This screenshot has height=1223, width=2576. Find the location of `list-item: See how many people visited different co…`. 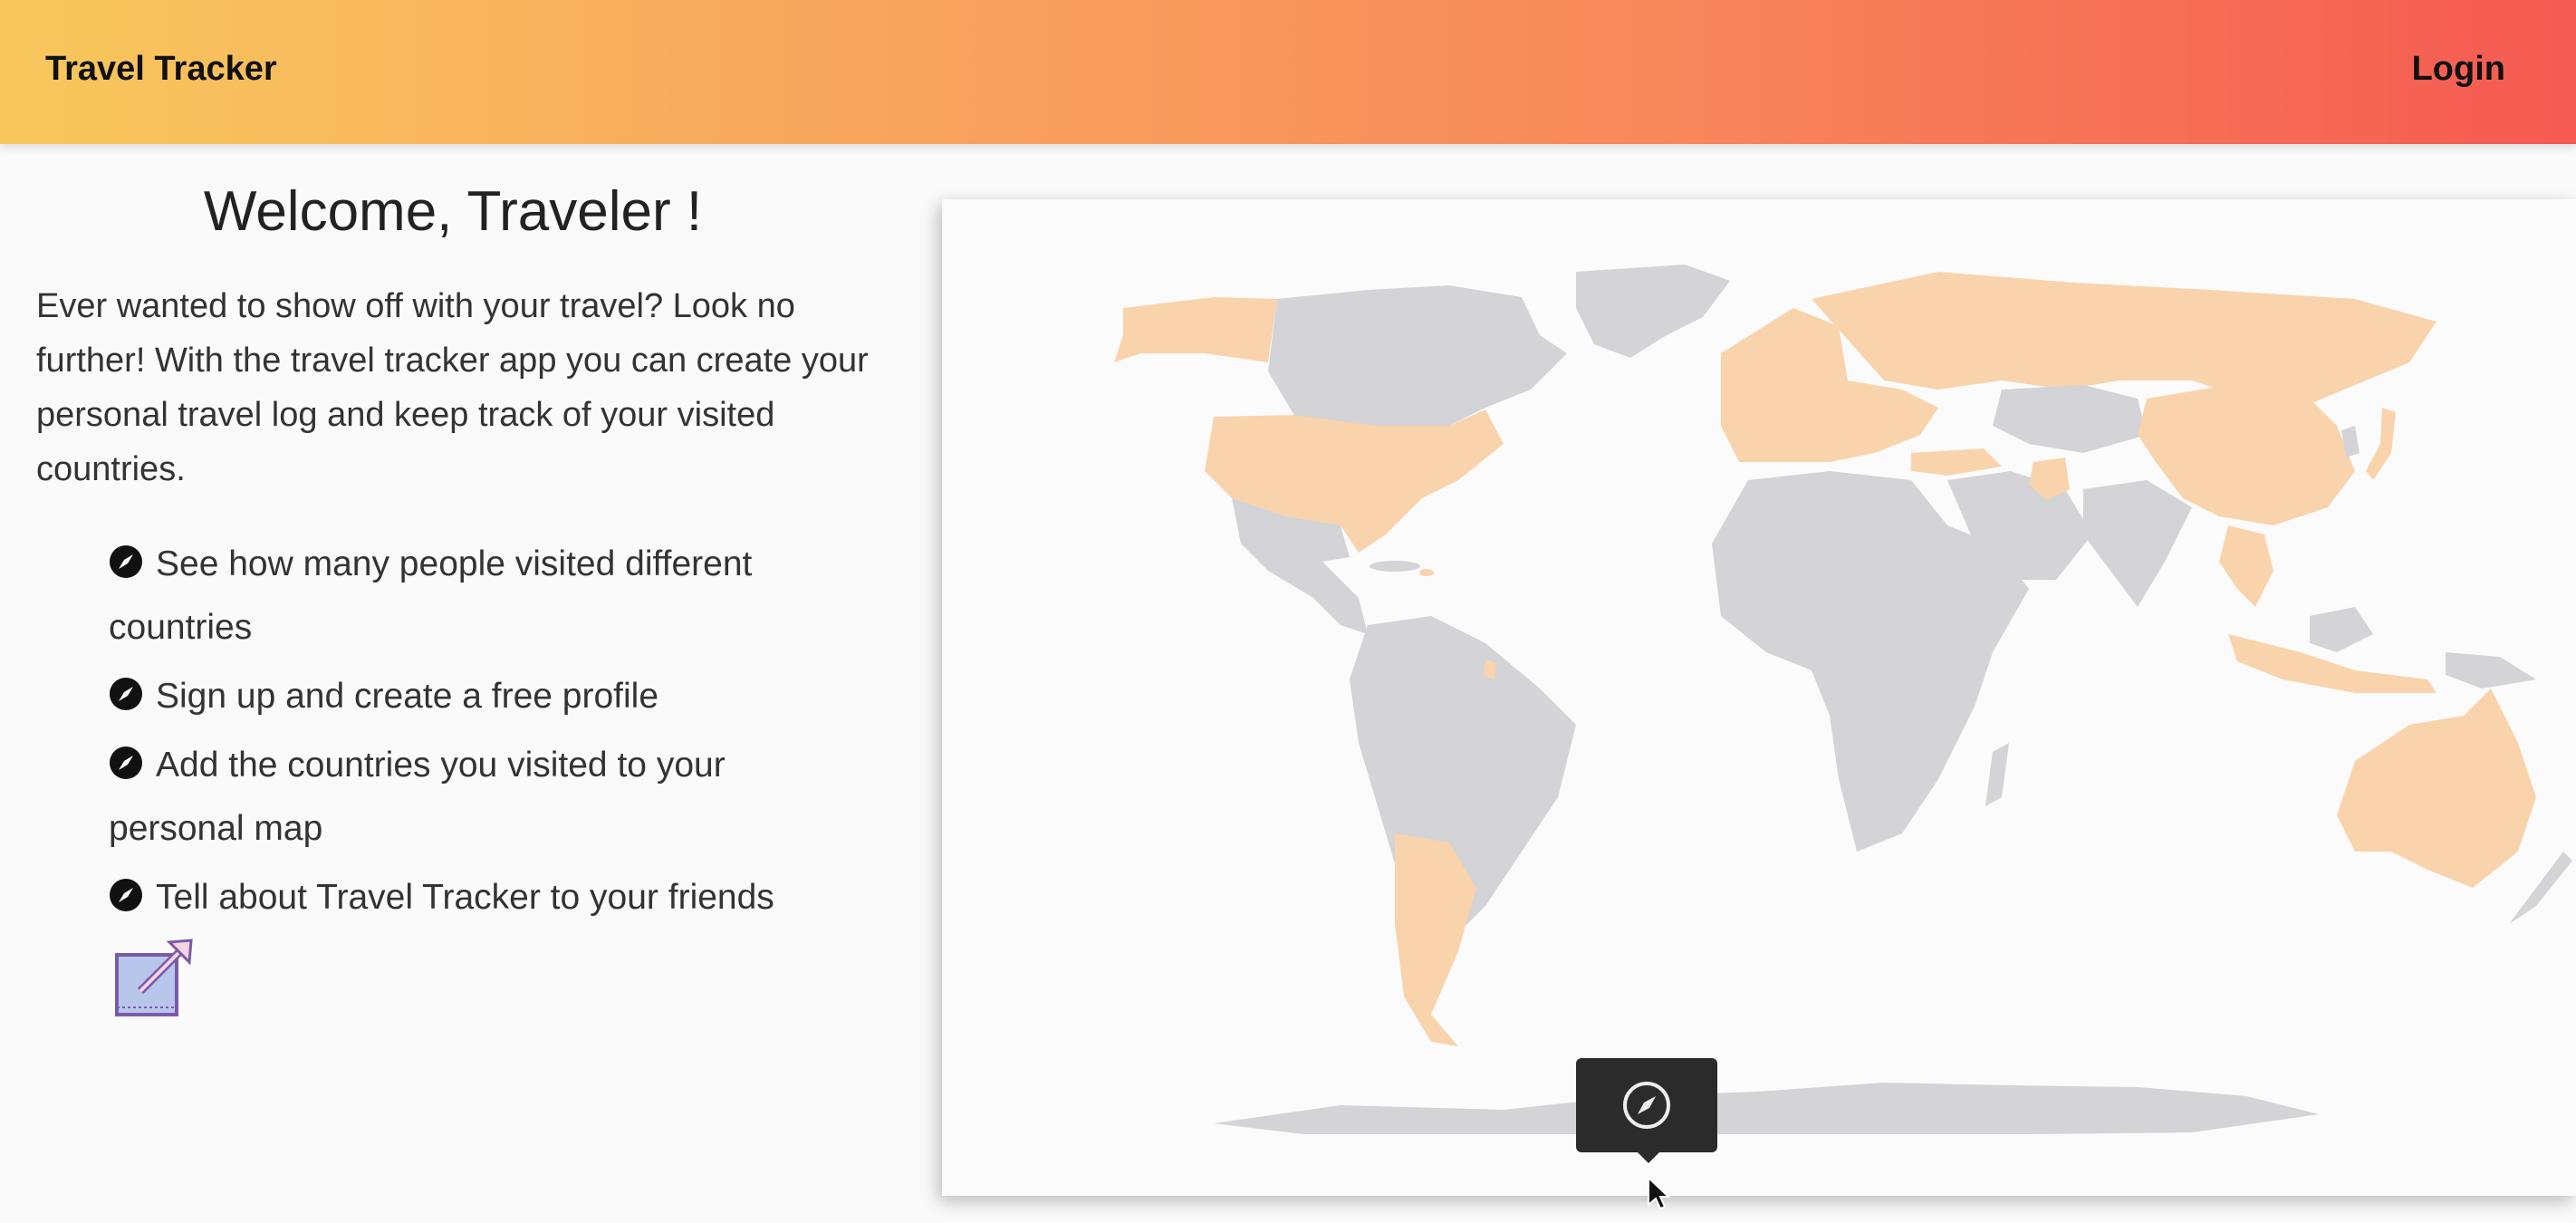

list-item: See how many people visited different co… is located at coordinates (471, 596).